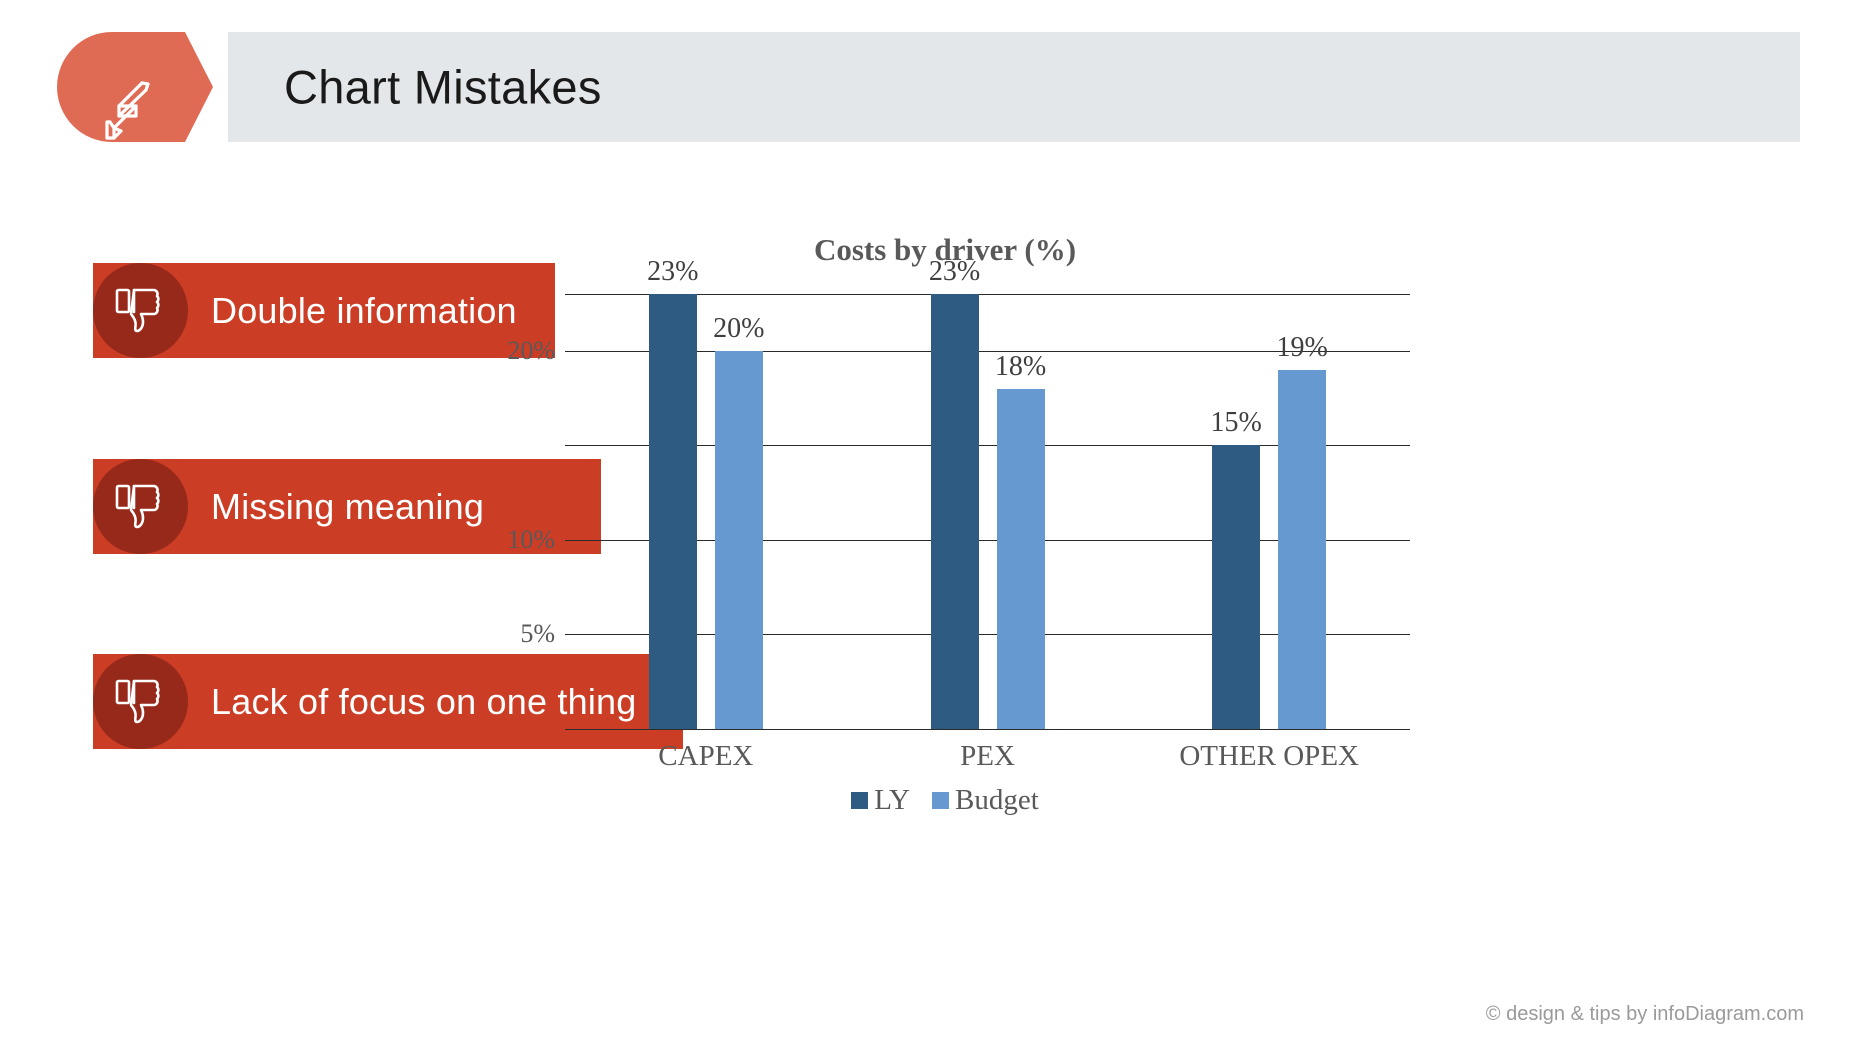  What do you see at coordinates (1644, 1014) in the screenshot?
I see `footer-credit: © design & tips by infoDiagram.com` at bounding box center [1644, 1014].